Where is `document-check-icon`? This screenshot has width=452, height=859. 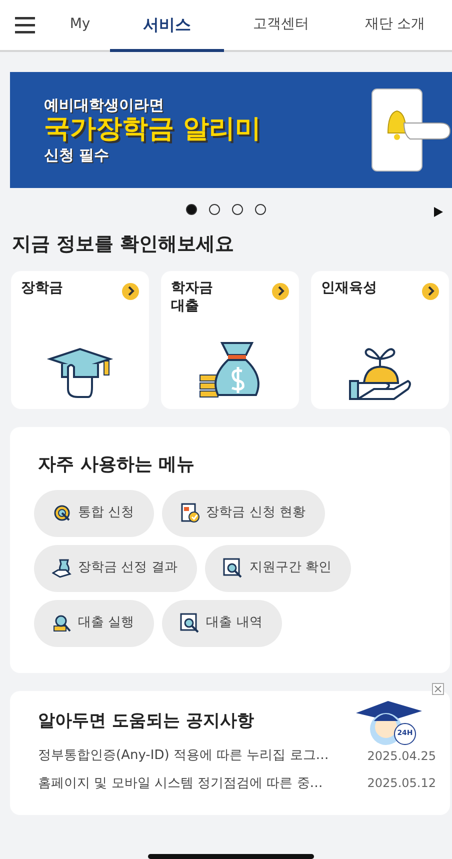 document-check-icon is located at coordinates (190, 513).